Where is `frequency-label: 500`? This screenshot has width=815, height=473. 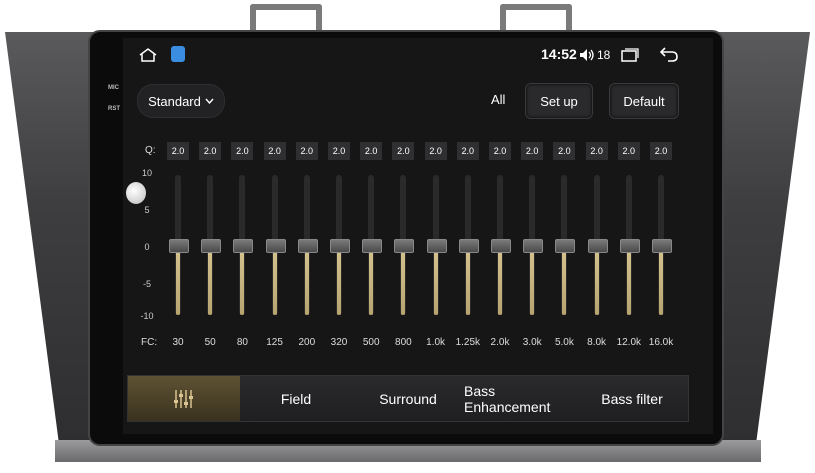 frequency-label: 500 is located at coordinates (371, 342).